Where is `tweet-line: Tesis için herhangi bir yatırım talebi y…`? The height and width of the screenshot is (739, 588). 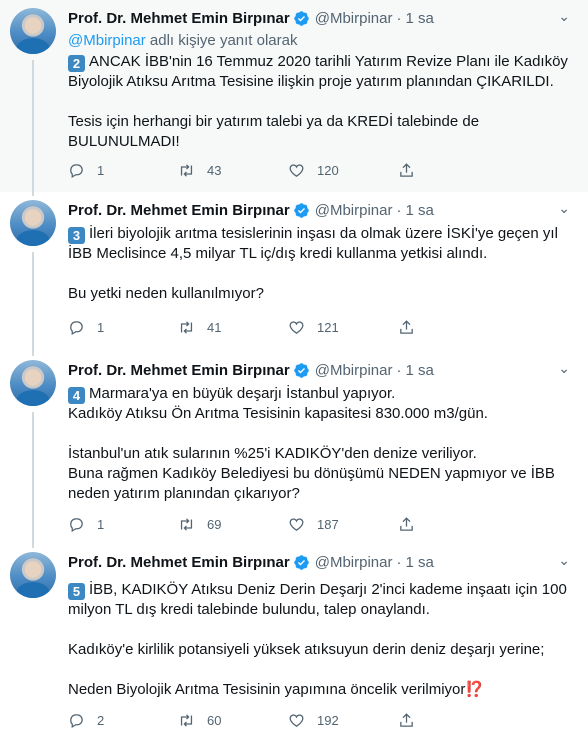
tweet-line: Tesis için herhangi bir yatırım talebi y… is located at coordinates (274, 121).